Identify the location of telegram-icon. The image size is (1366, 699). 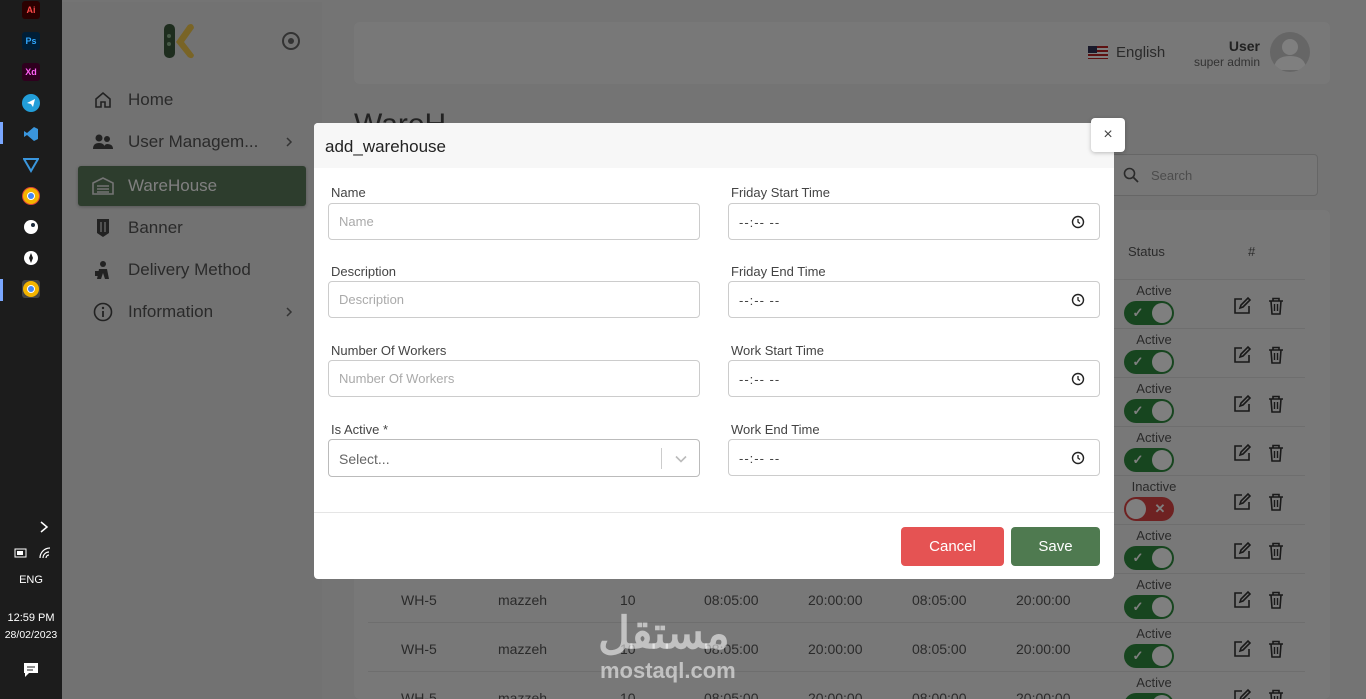
(31, 103).